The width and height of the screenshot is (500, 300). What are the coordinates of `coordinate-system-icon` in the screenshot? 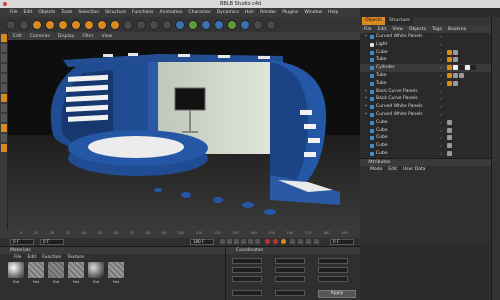 It's located at (128, 24).